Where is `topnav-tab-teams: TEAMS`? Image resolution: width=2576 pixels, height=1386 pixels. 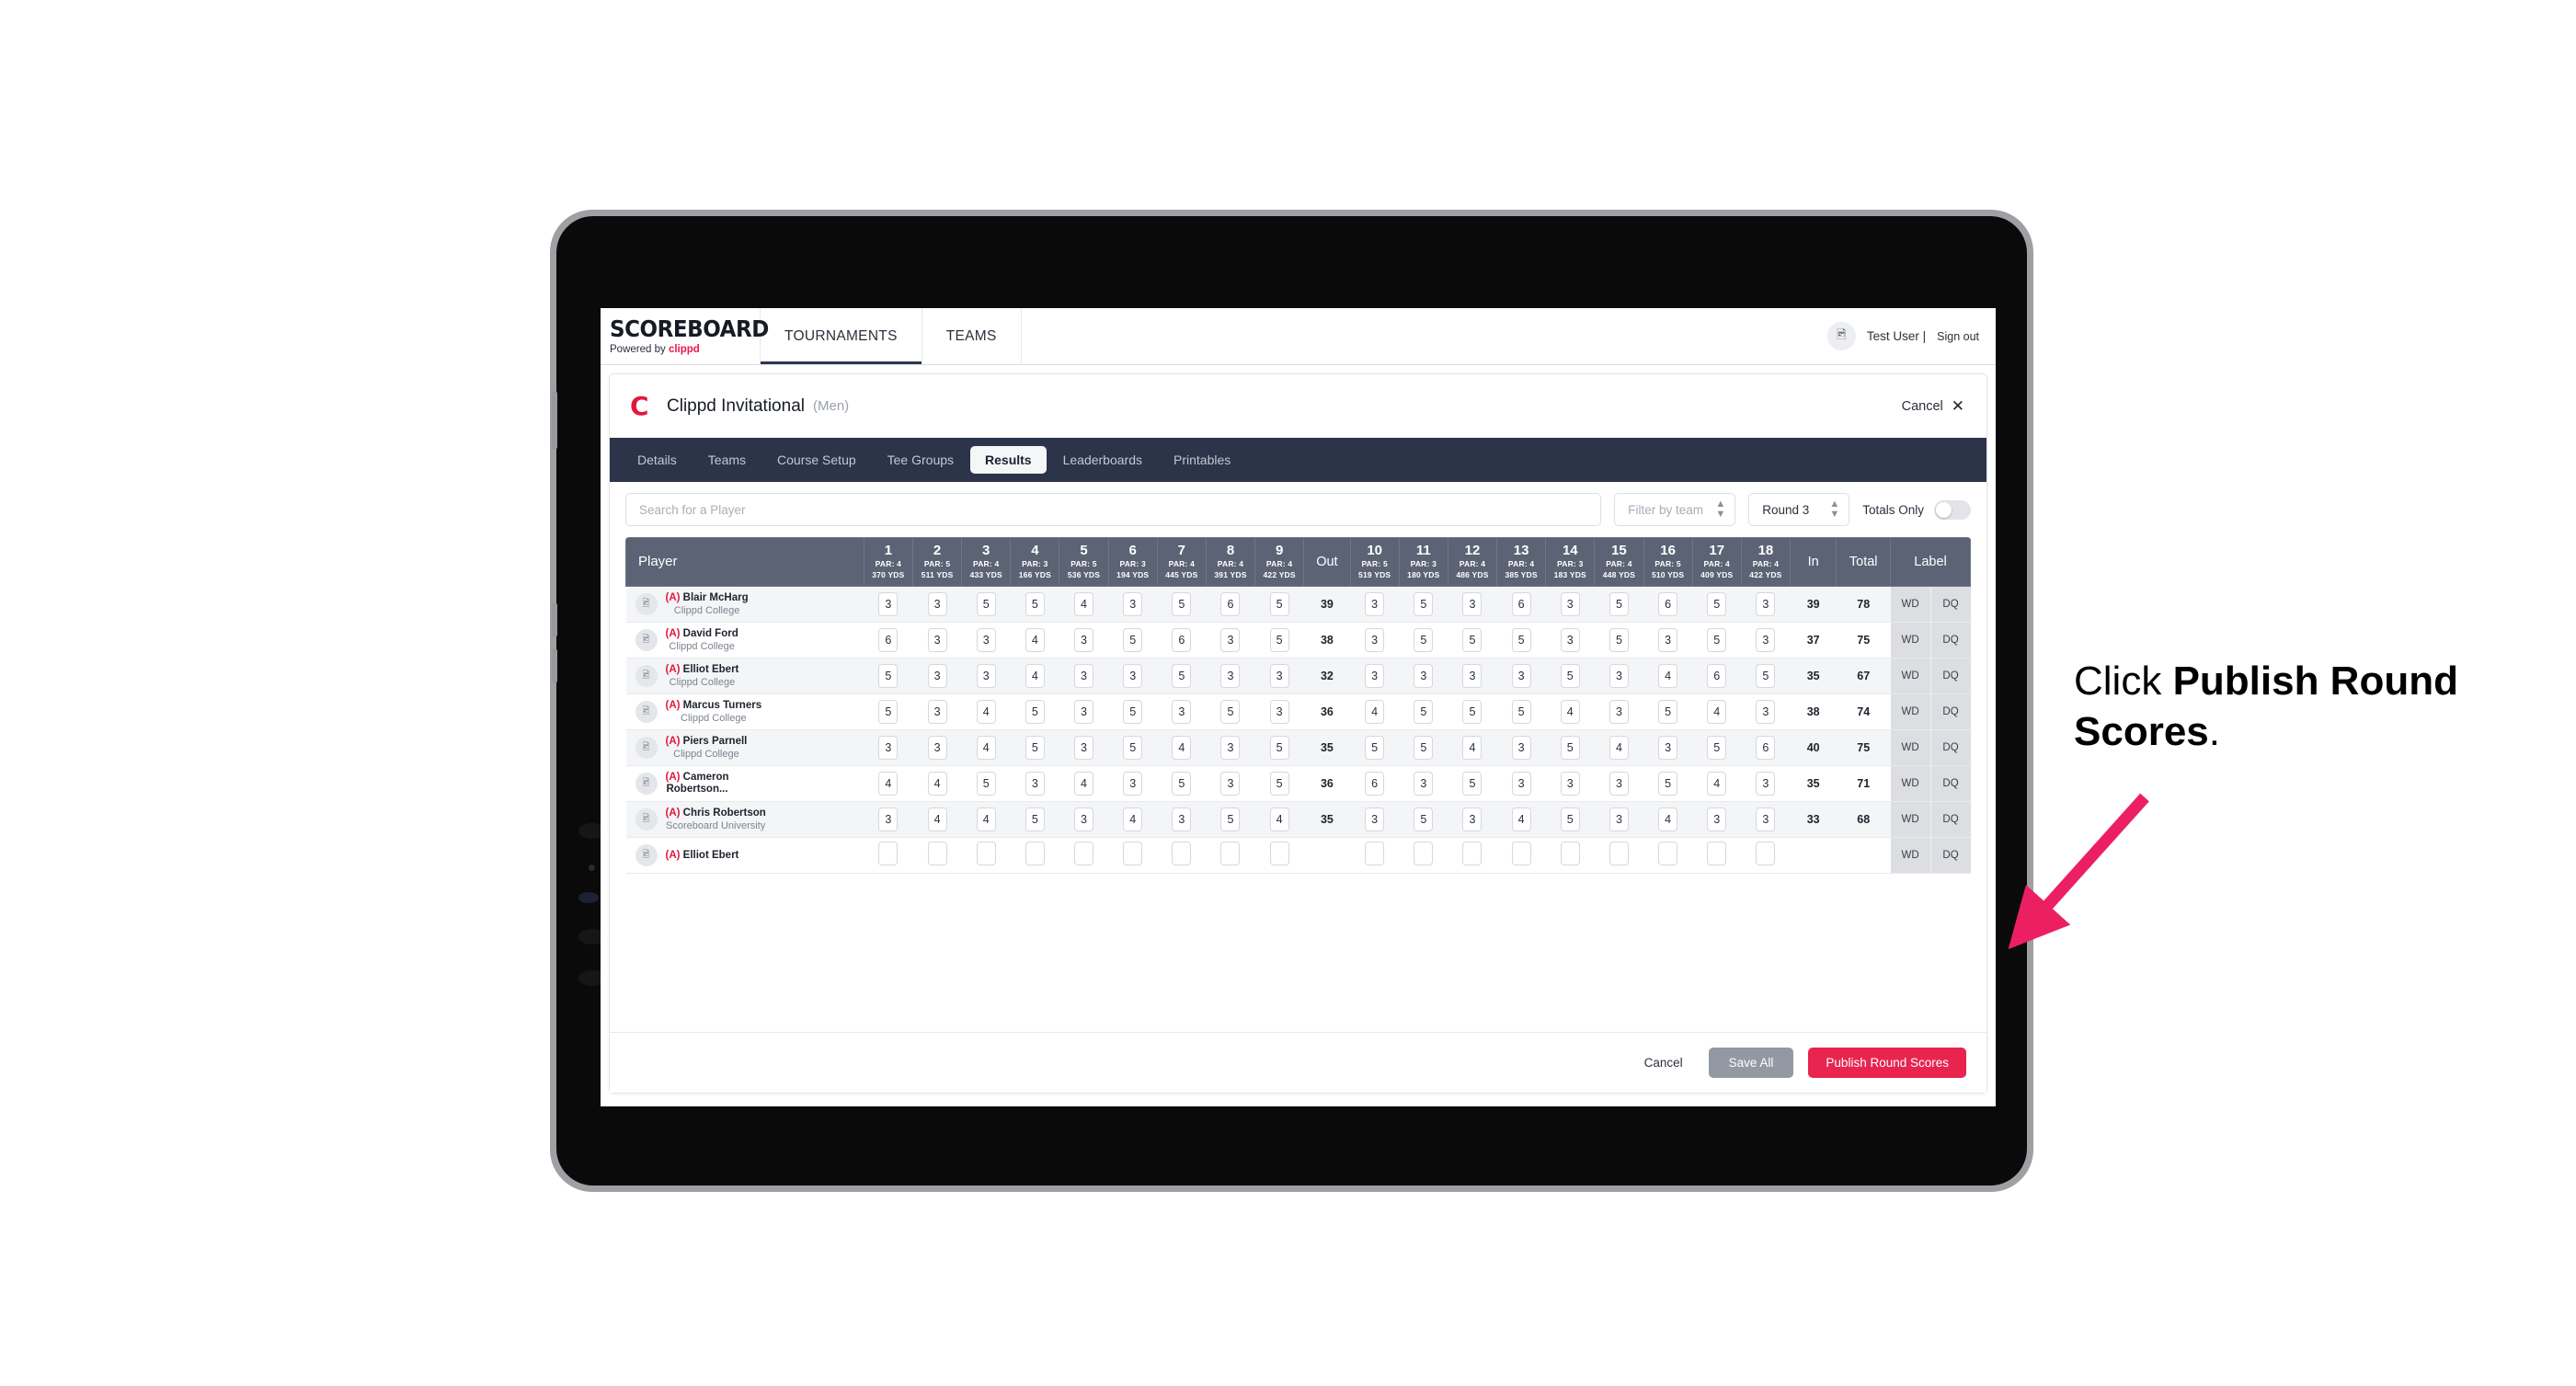
topnav-tab-teams: TEAMS is located at coordinates (972, 336).